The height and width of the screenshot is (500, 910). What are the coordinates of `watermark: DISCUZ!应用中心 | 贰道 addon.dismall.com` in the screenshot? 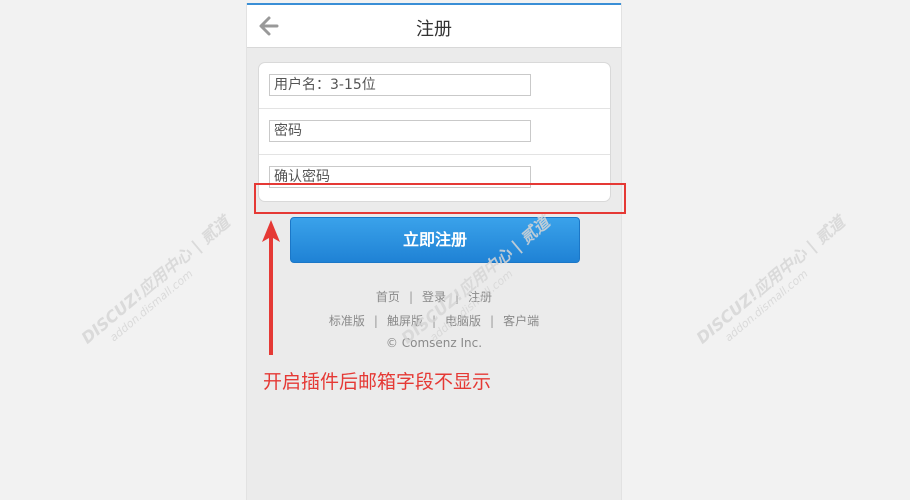 It's located at (800, 277).